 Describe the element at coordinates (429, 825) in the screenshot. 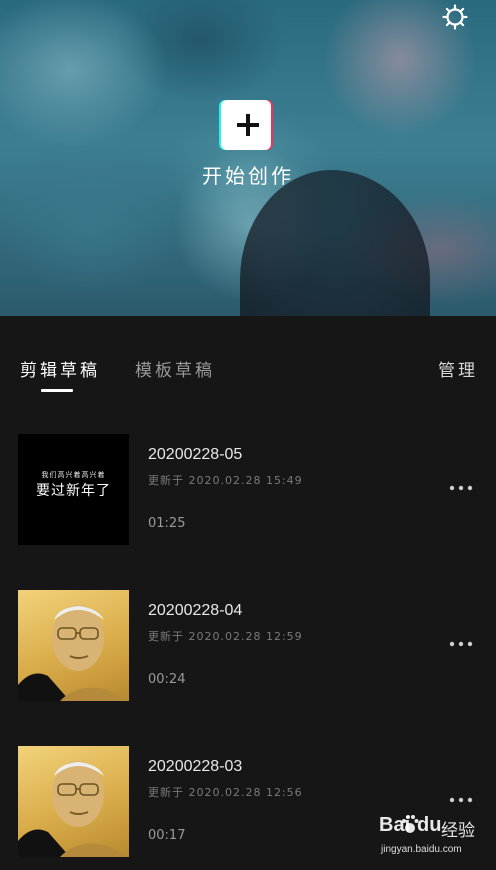

I see `watermark-du: du` at that location.